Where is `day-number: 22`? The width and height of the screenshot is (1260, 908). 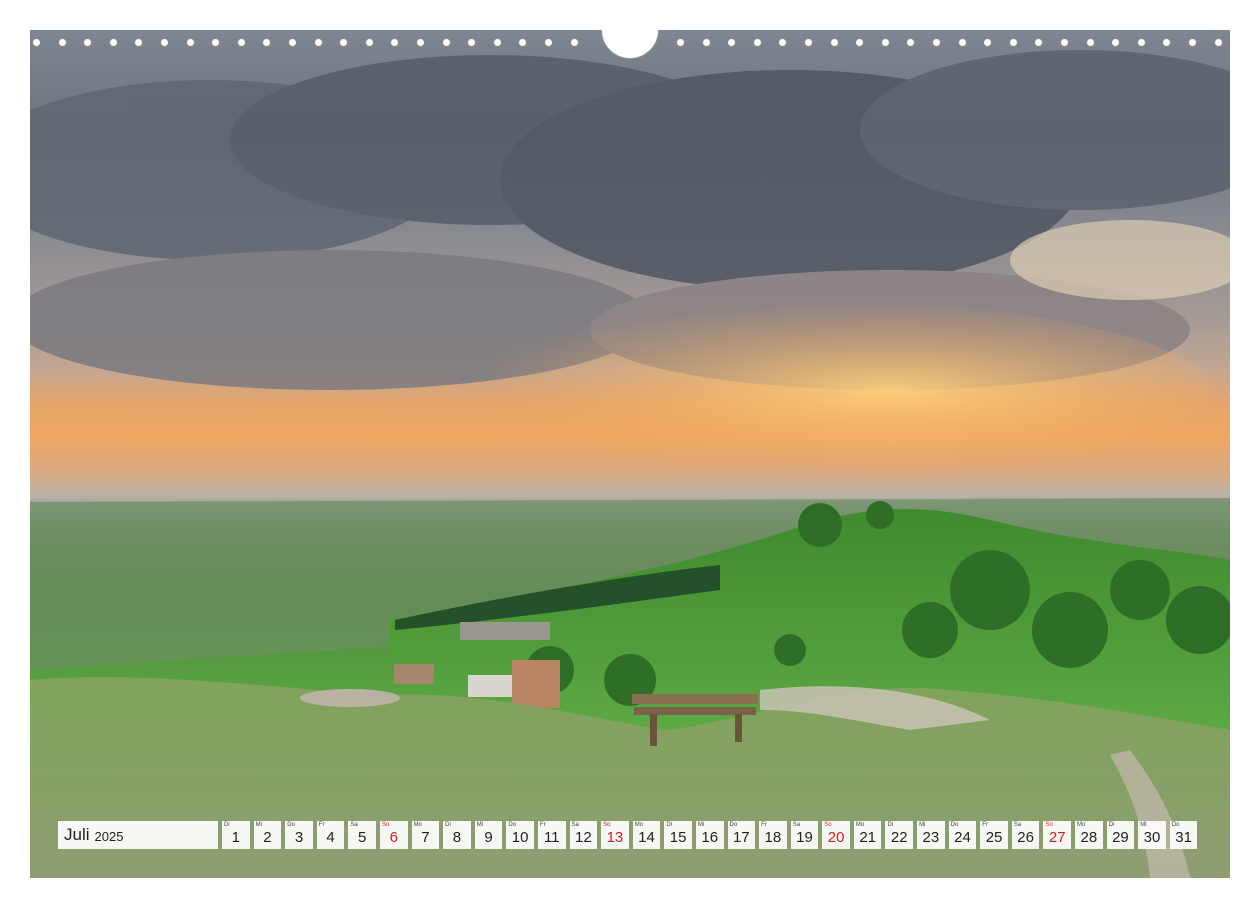
day-number: 22 is located at coordinates (899, 837).